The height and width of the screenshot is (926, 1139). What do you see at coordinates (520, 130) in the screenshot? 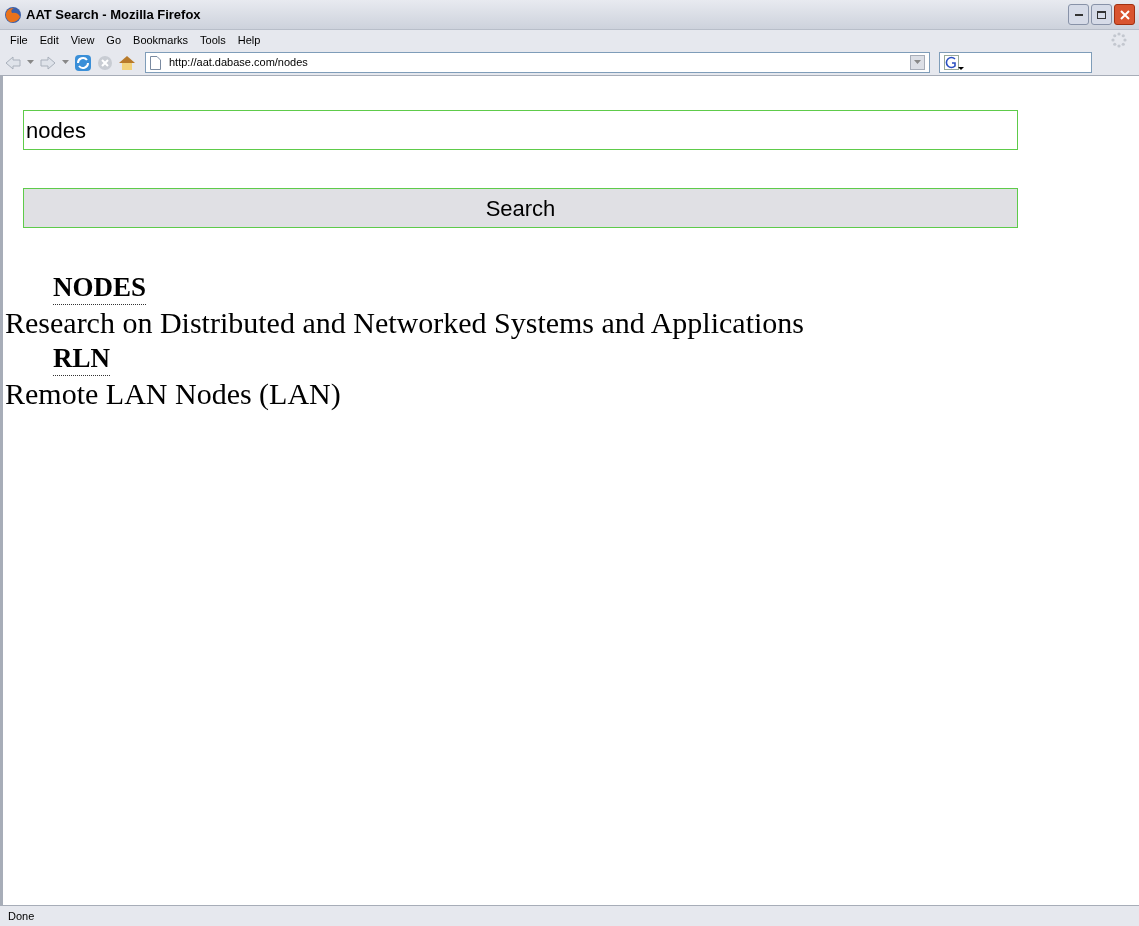
I see `search-input: nodes` at bounding box center [520, 130].